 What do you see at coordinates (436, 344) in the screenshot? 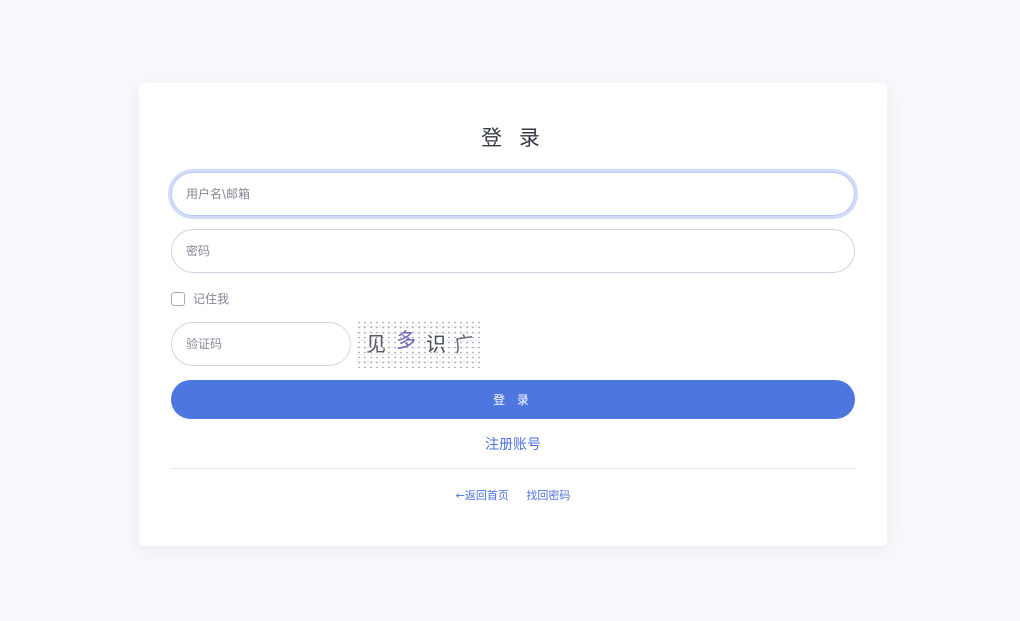
I see `captcha-char: 识` at bounding box center [436, 344].